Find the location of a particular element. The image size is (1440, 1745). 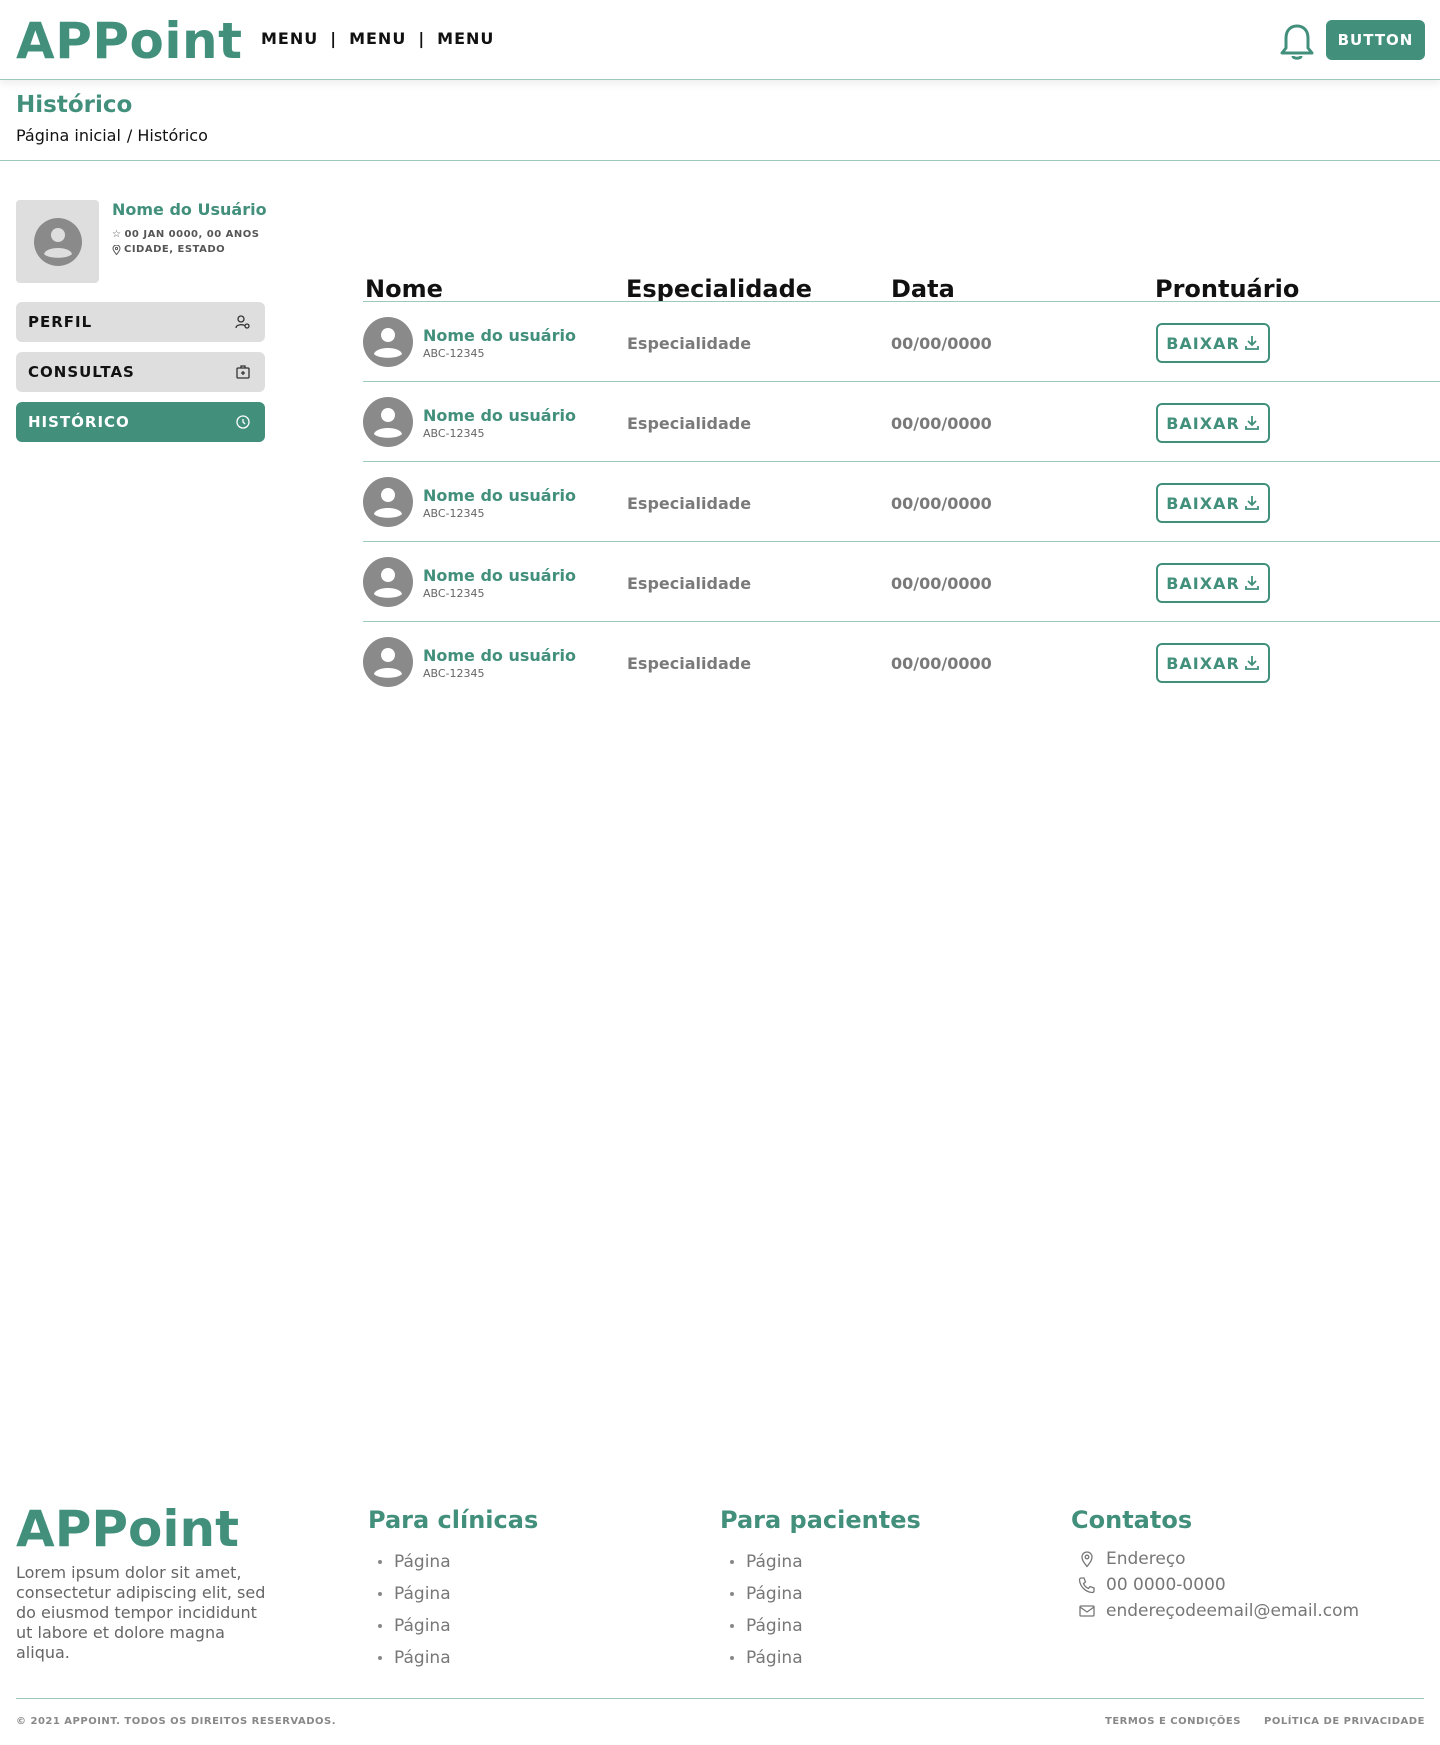

sidebar-item-label: CONSULTAS is located at coordinates (81, 372).